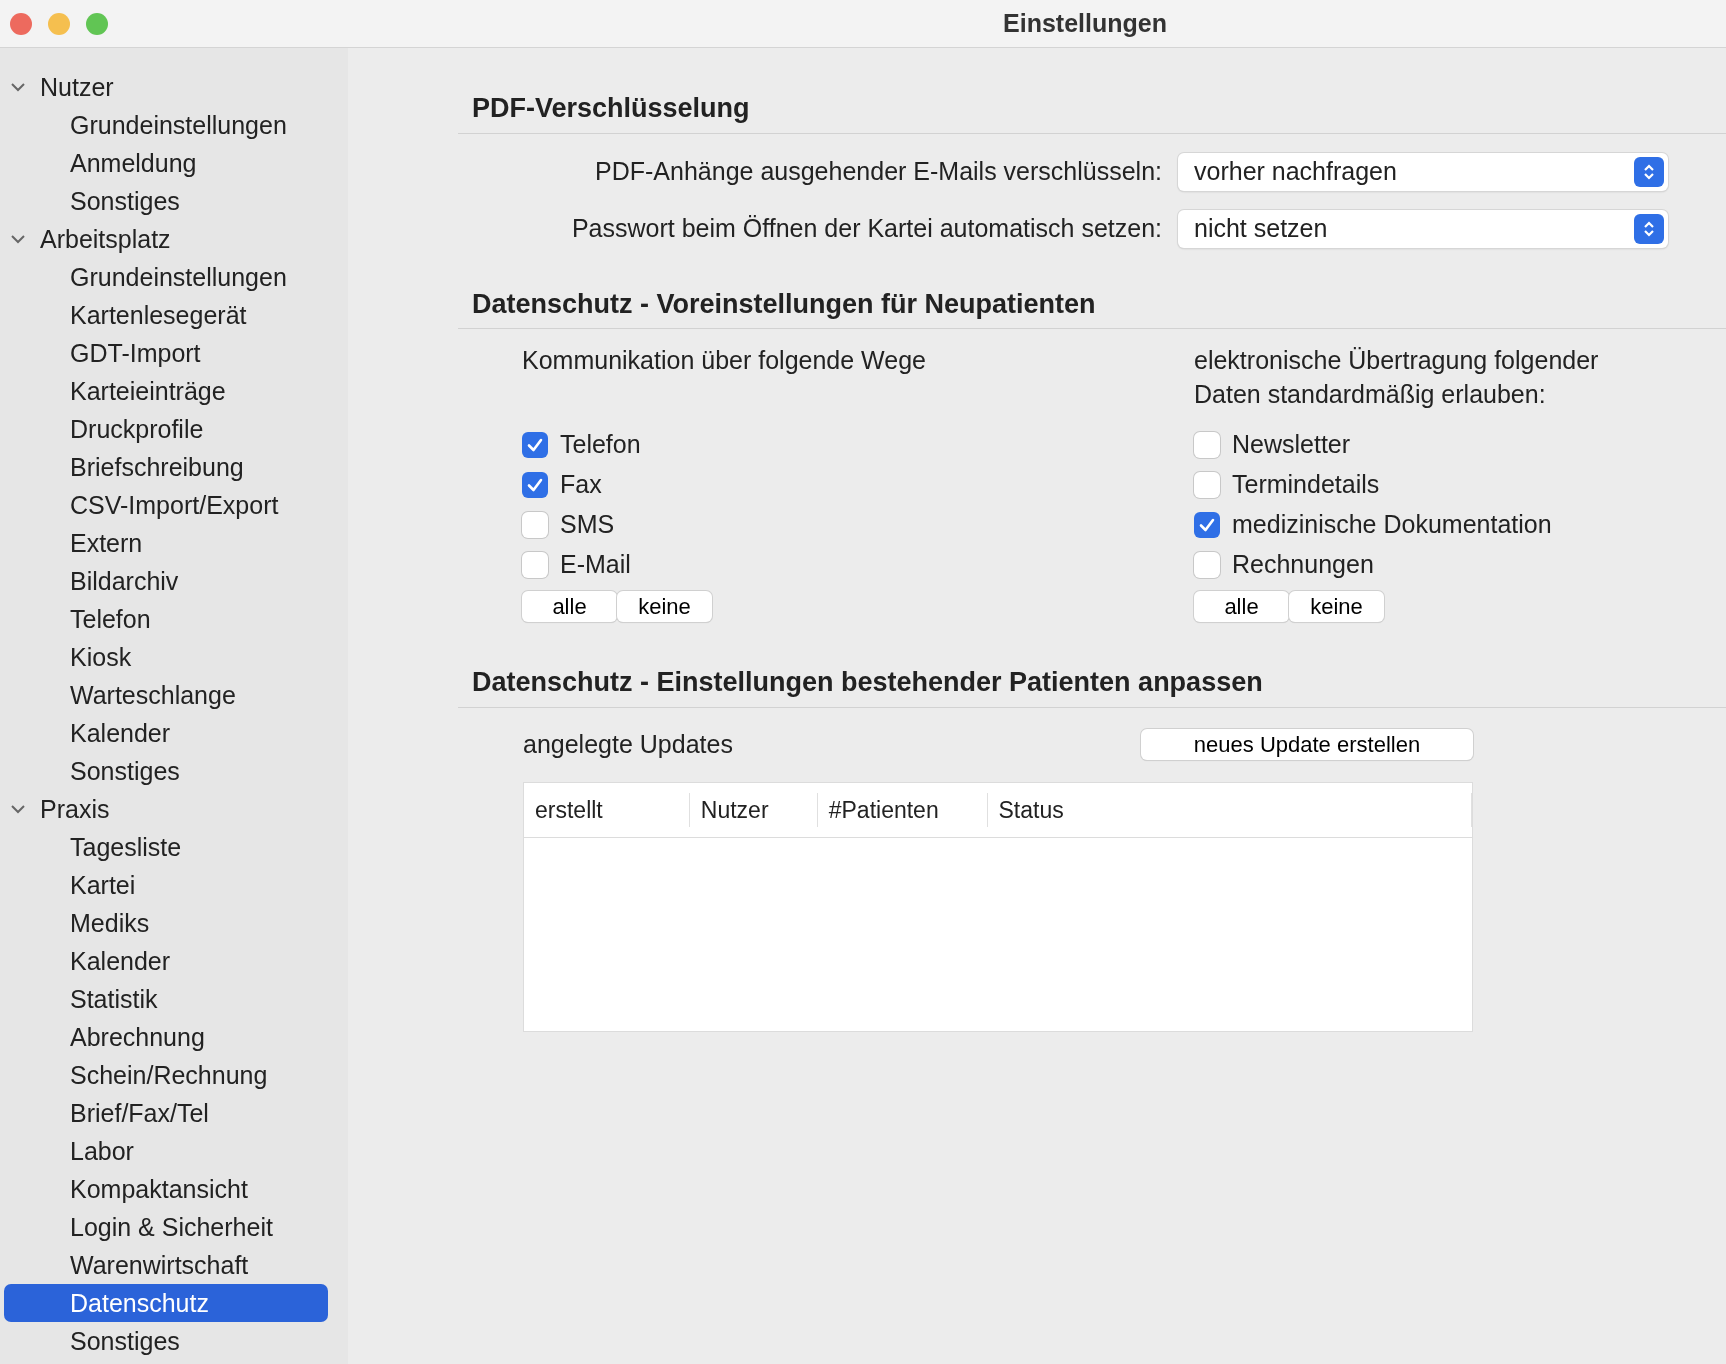  Describe the element at coordinates (166, 543) in the screenshot. I see `sidebar-item: Extern` at that location.